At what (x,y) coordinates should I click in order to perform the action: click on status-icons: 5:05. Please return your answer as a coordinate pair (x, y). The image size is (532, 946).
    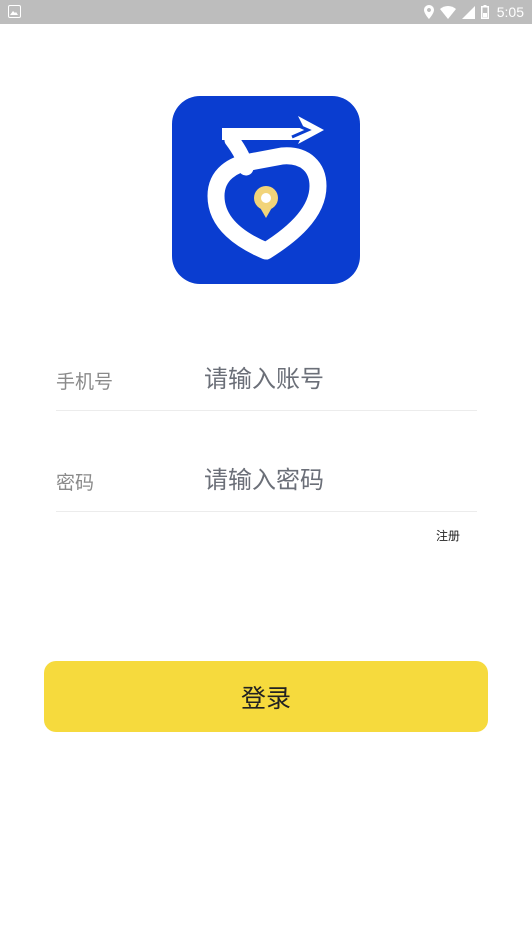
    Looking at the image, I should click on (473, 12).